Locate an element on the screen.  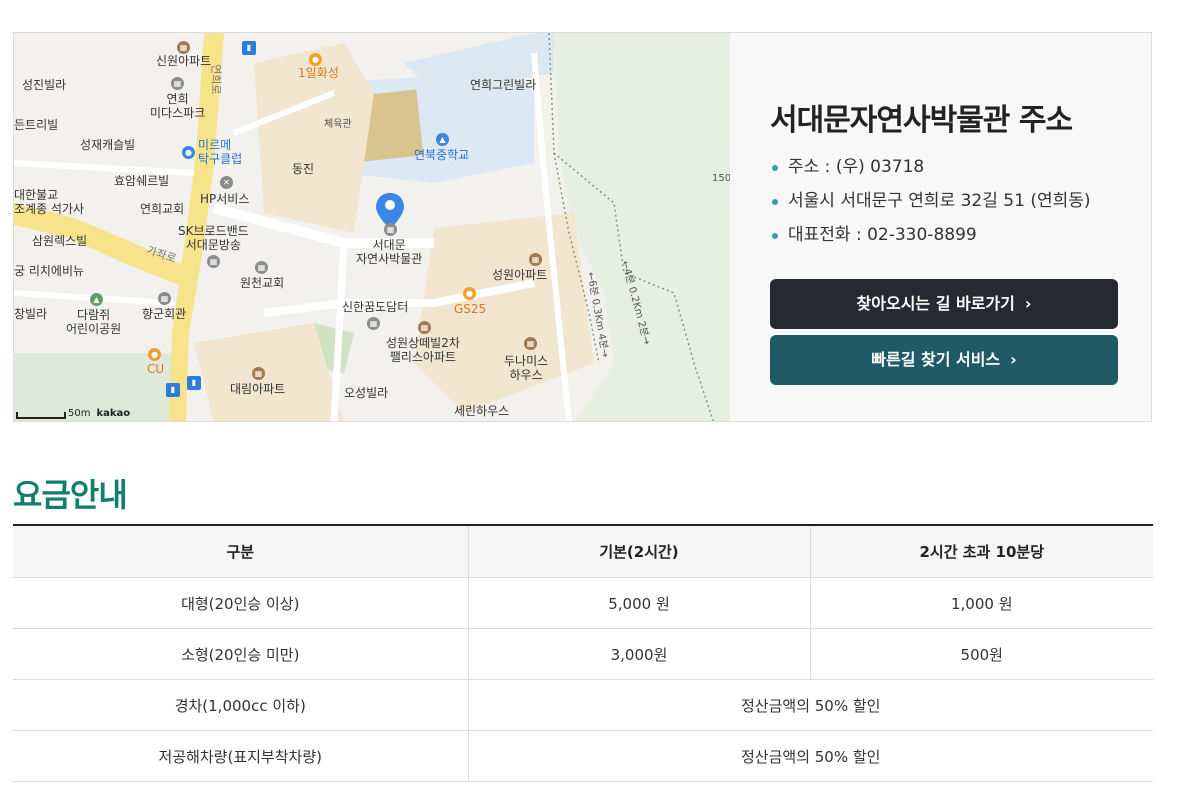
fast-route-button: 빠른길 찾기 서비스 › is located at coordinates (944, 360).